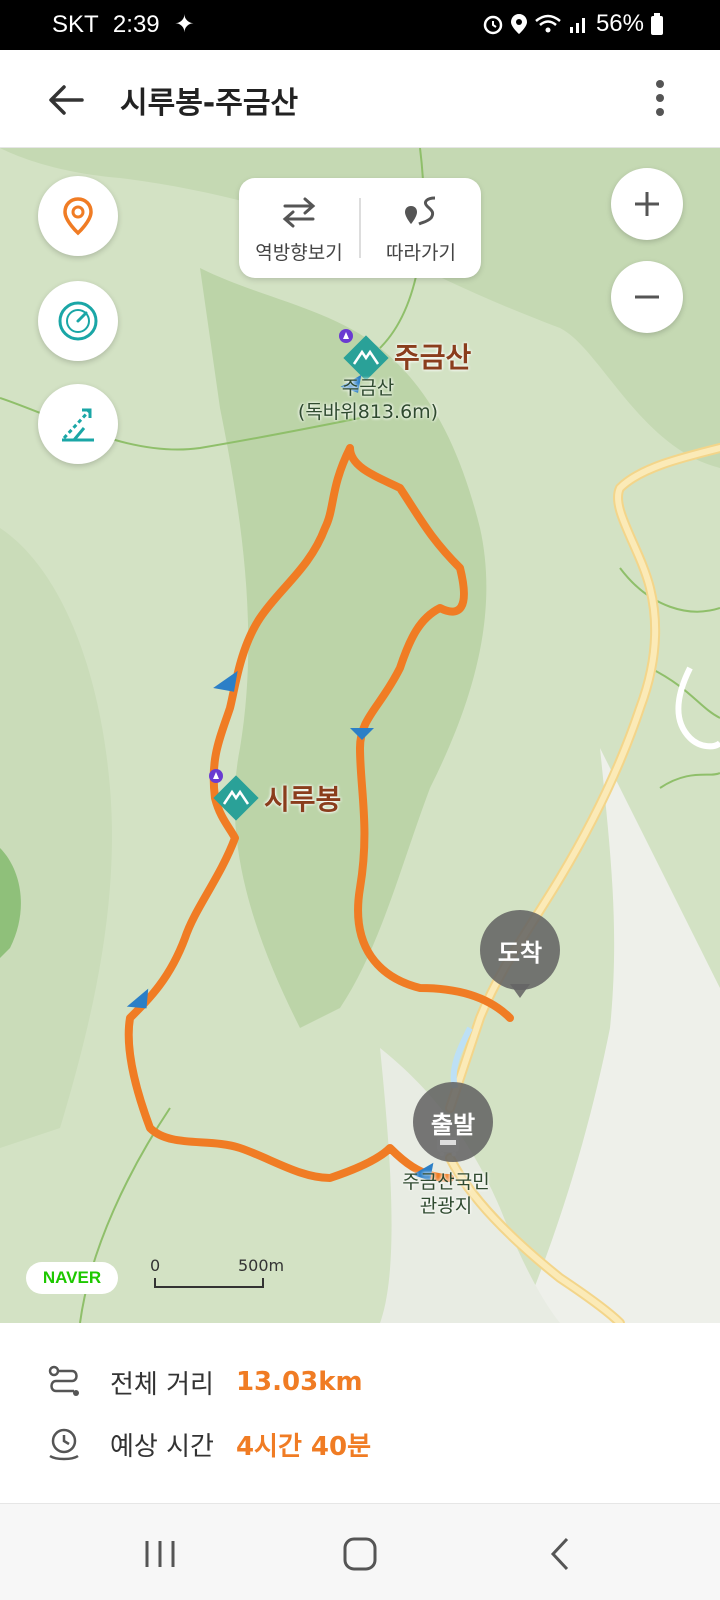 The height and width of the screenshot is (1600, 720). I want to click on more-vertical-icon, so click(660, 98).